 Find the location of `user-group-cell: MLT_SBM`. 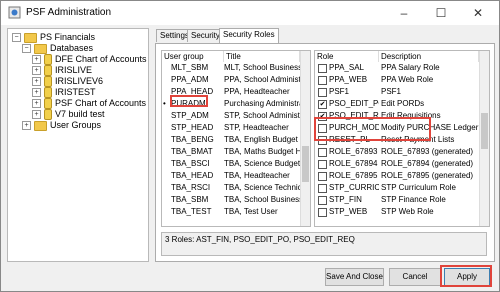

user-group-cell: MLT_SBM is located at coordinates (190, 67).